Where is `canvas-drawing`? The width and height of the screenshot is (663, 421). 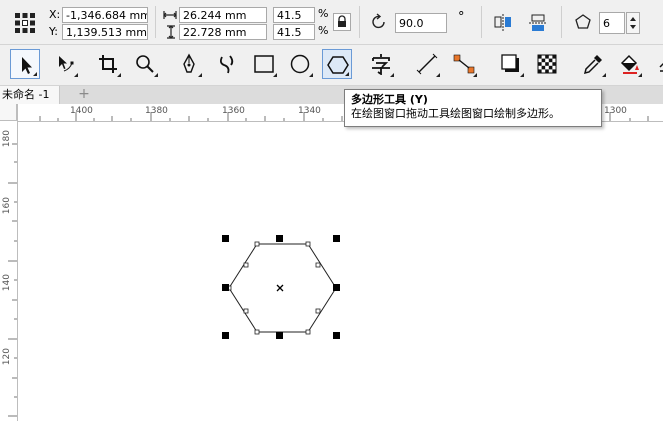
canvas-drawing is located at coordinates (281, 287).